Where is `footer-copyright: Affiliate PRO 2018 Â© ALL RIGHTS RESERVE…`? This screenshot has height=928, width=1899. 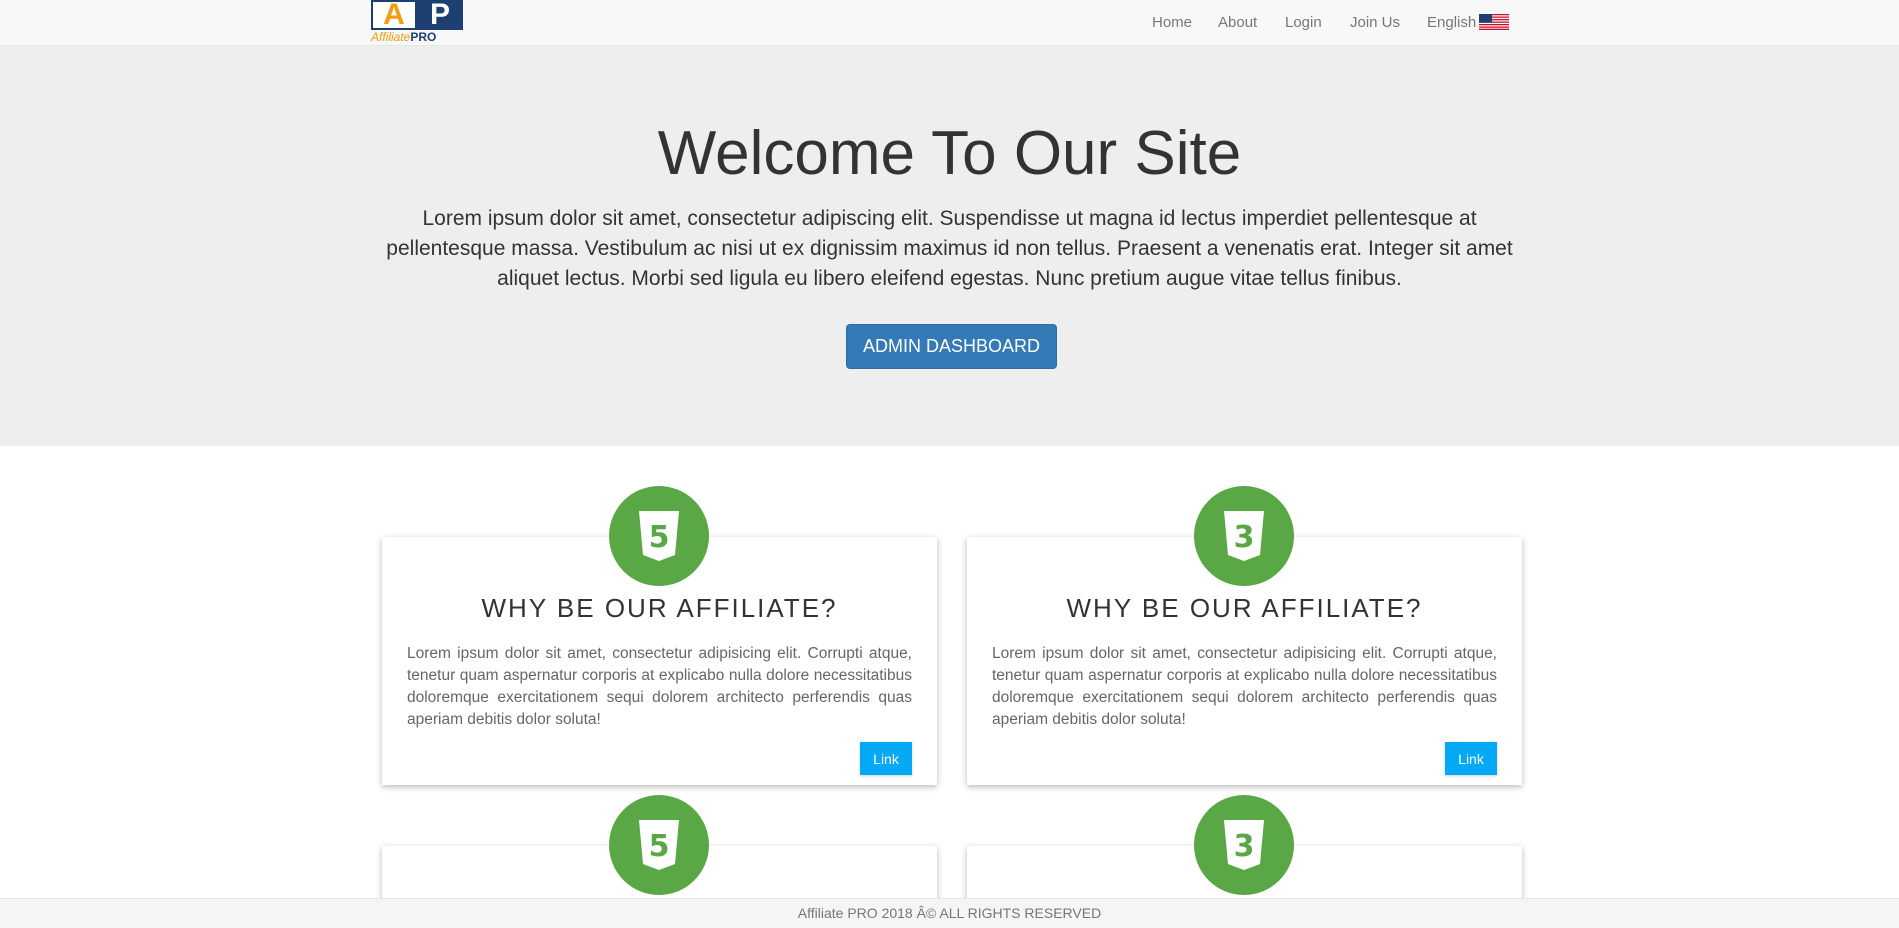
footer-copyright: Affiliate PRO 2018 Â© ALL RIGHTS RESERVE… is located at coordinates (949, 913).